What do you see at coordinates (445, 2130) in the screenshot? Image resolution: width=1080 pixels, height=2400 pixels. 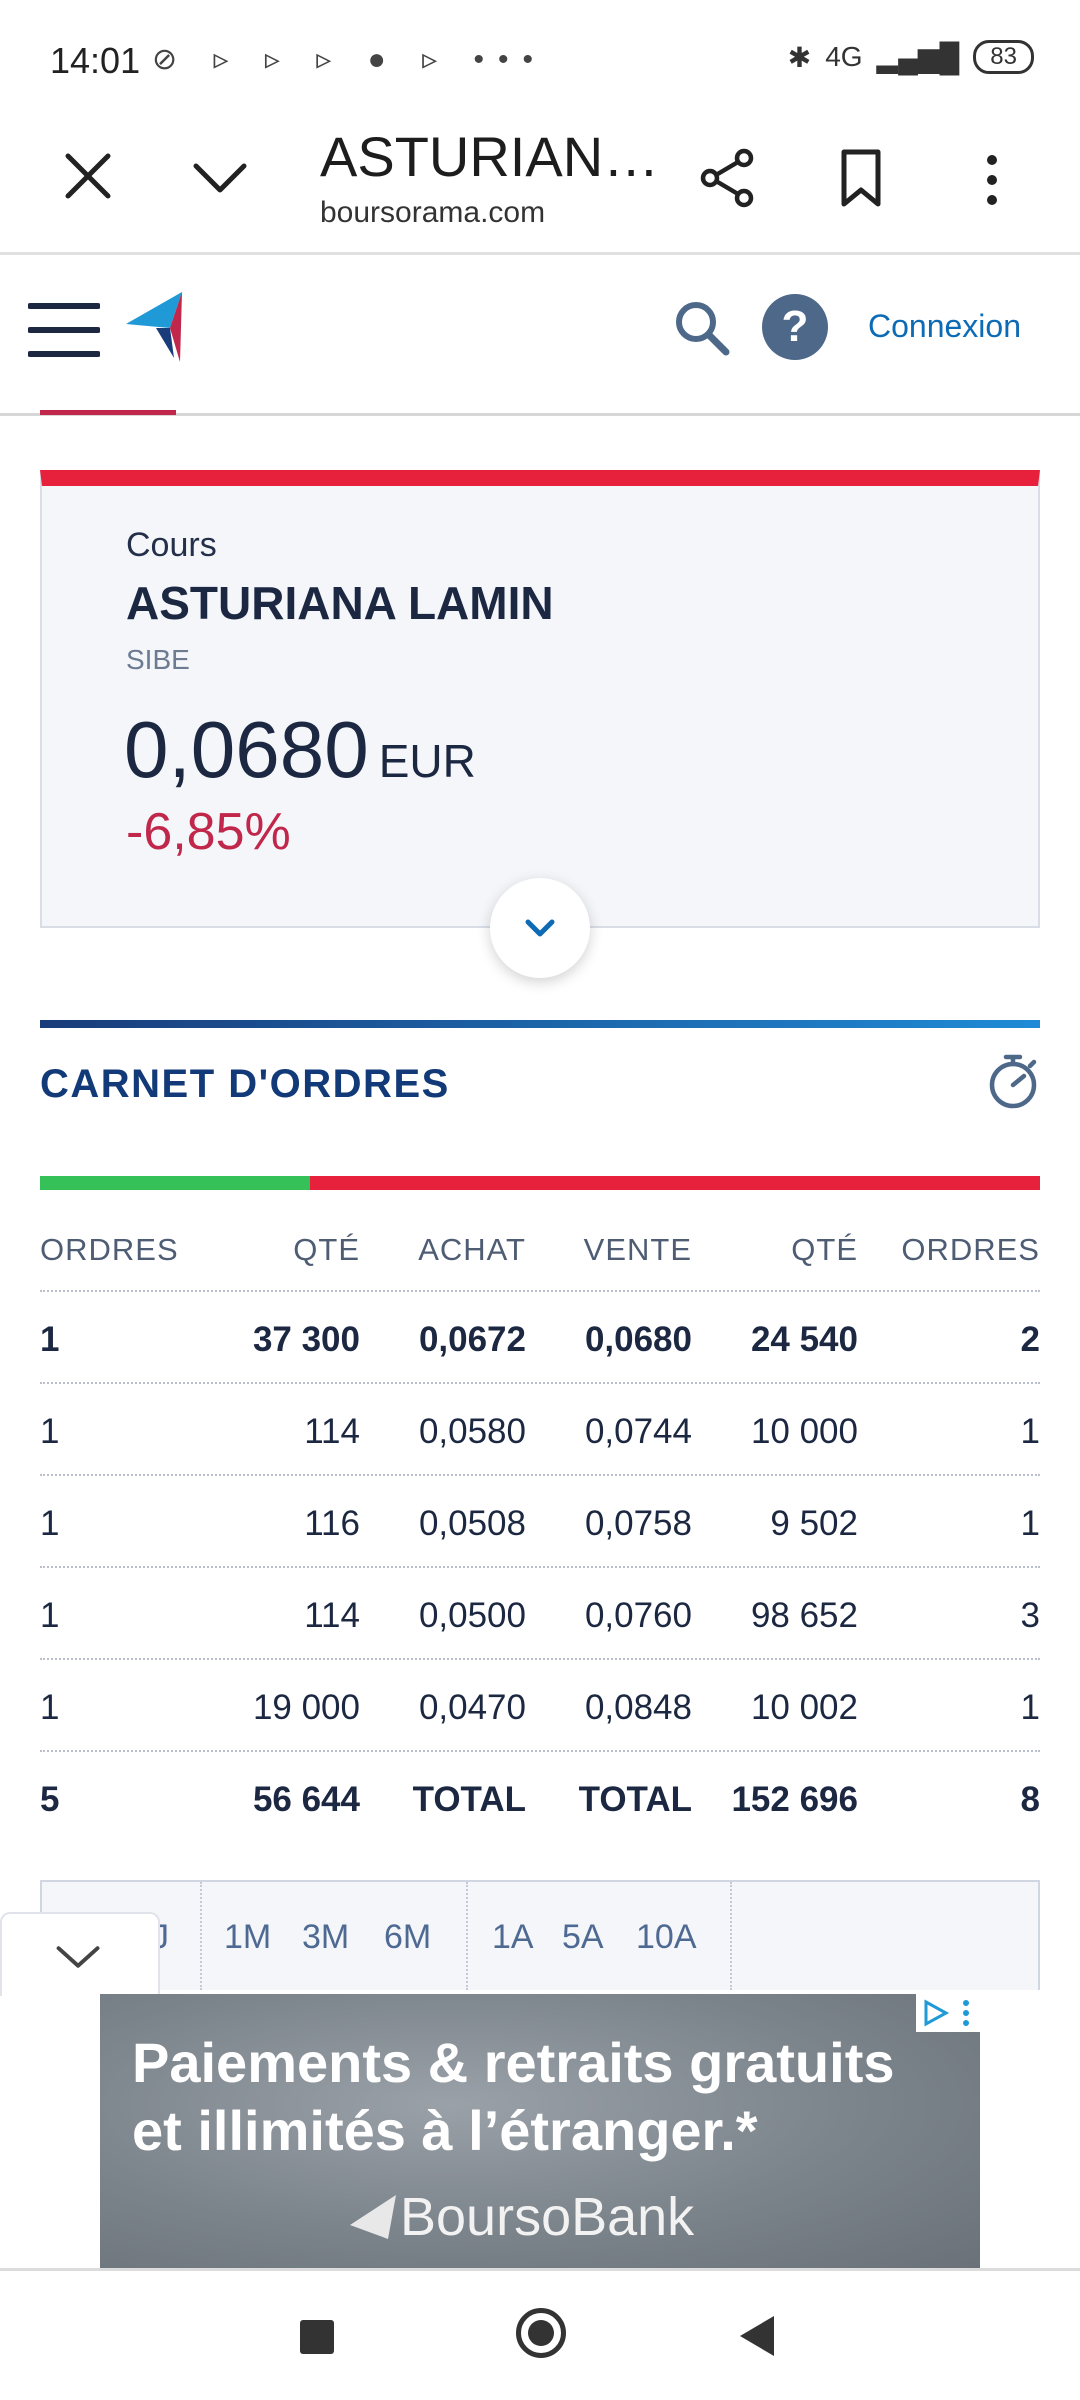 I see `ad-headline-2: et illimités à l’étranger.*` at bounding box center [445, 2130].